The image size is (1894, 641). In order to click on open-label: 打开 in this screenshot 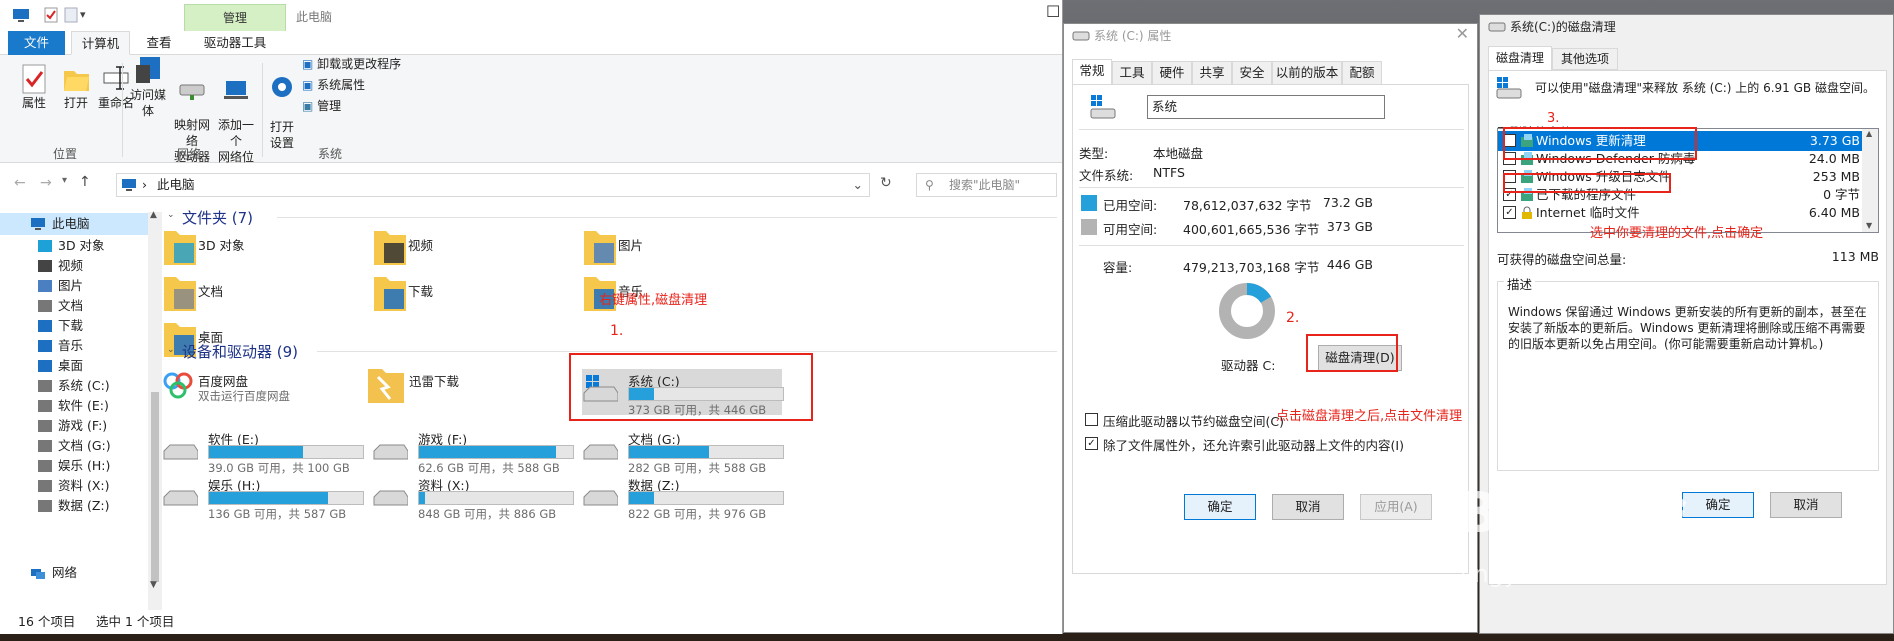, I will do `click(75, 103)`.